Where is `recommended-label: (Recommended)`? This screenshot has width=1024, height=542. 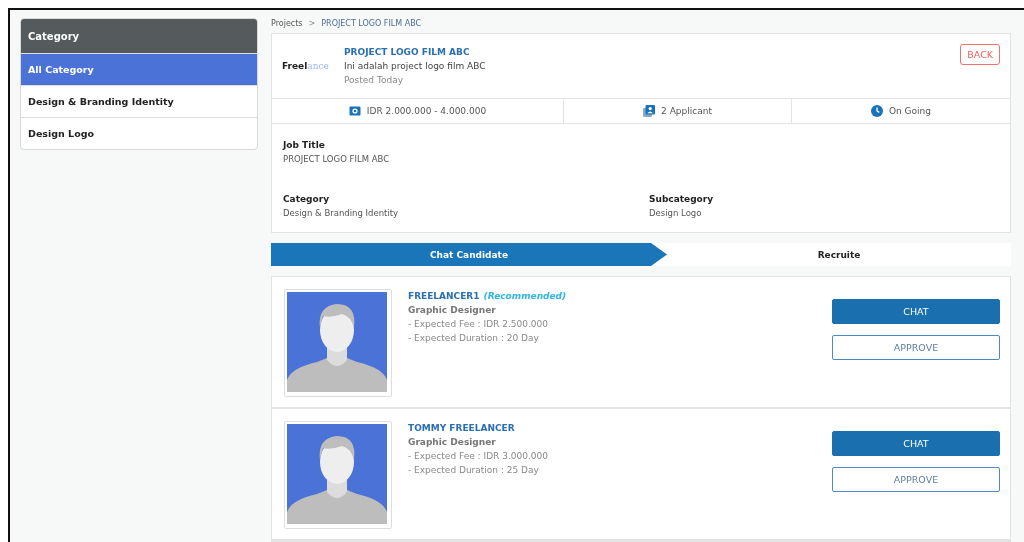 recommended-label: (Recommended) is located at coordinates (525, 296).